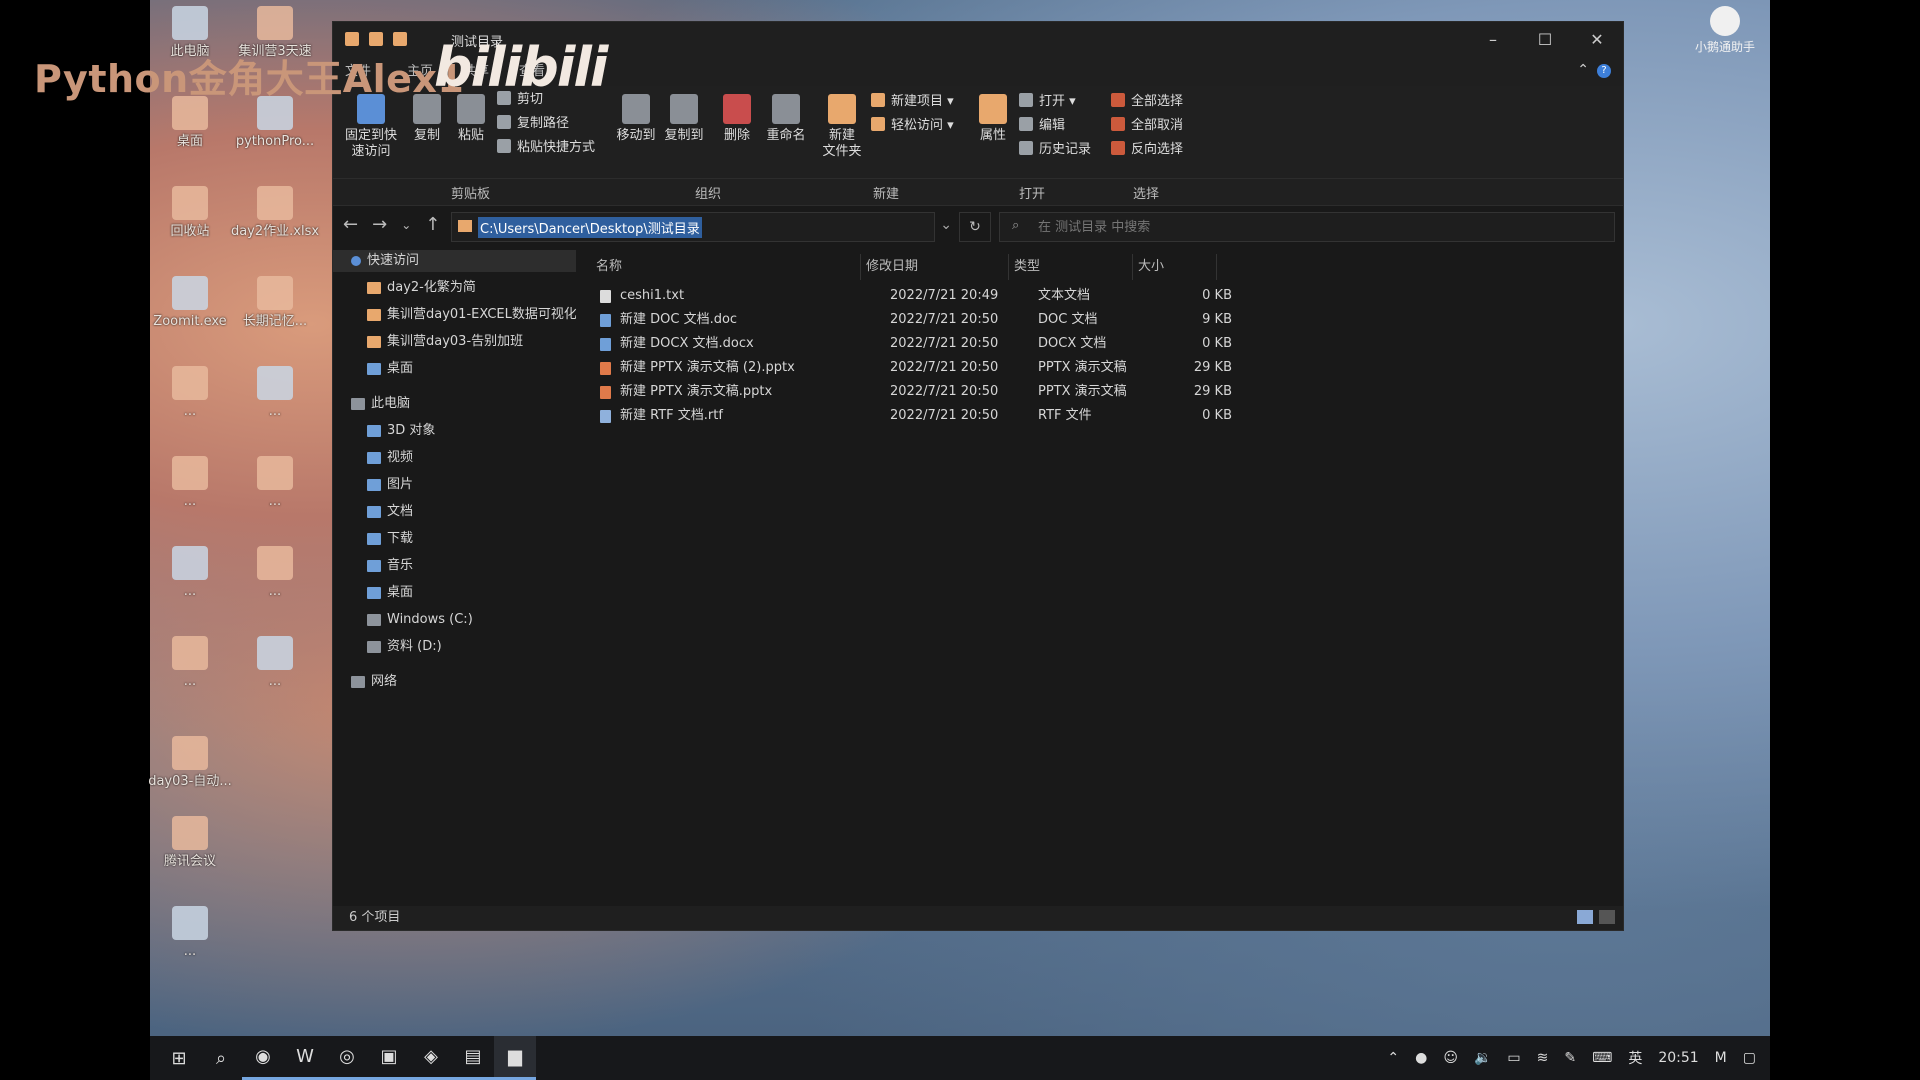 This screenshot has height=1080, width=1920. Describe the element at coordinates (786, 119) in the screenshot. I see `rename-button: 重命名` at that location.